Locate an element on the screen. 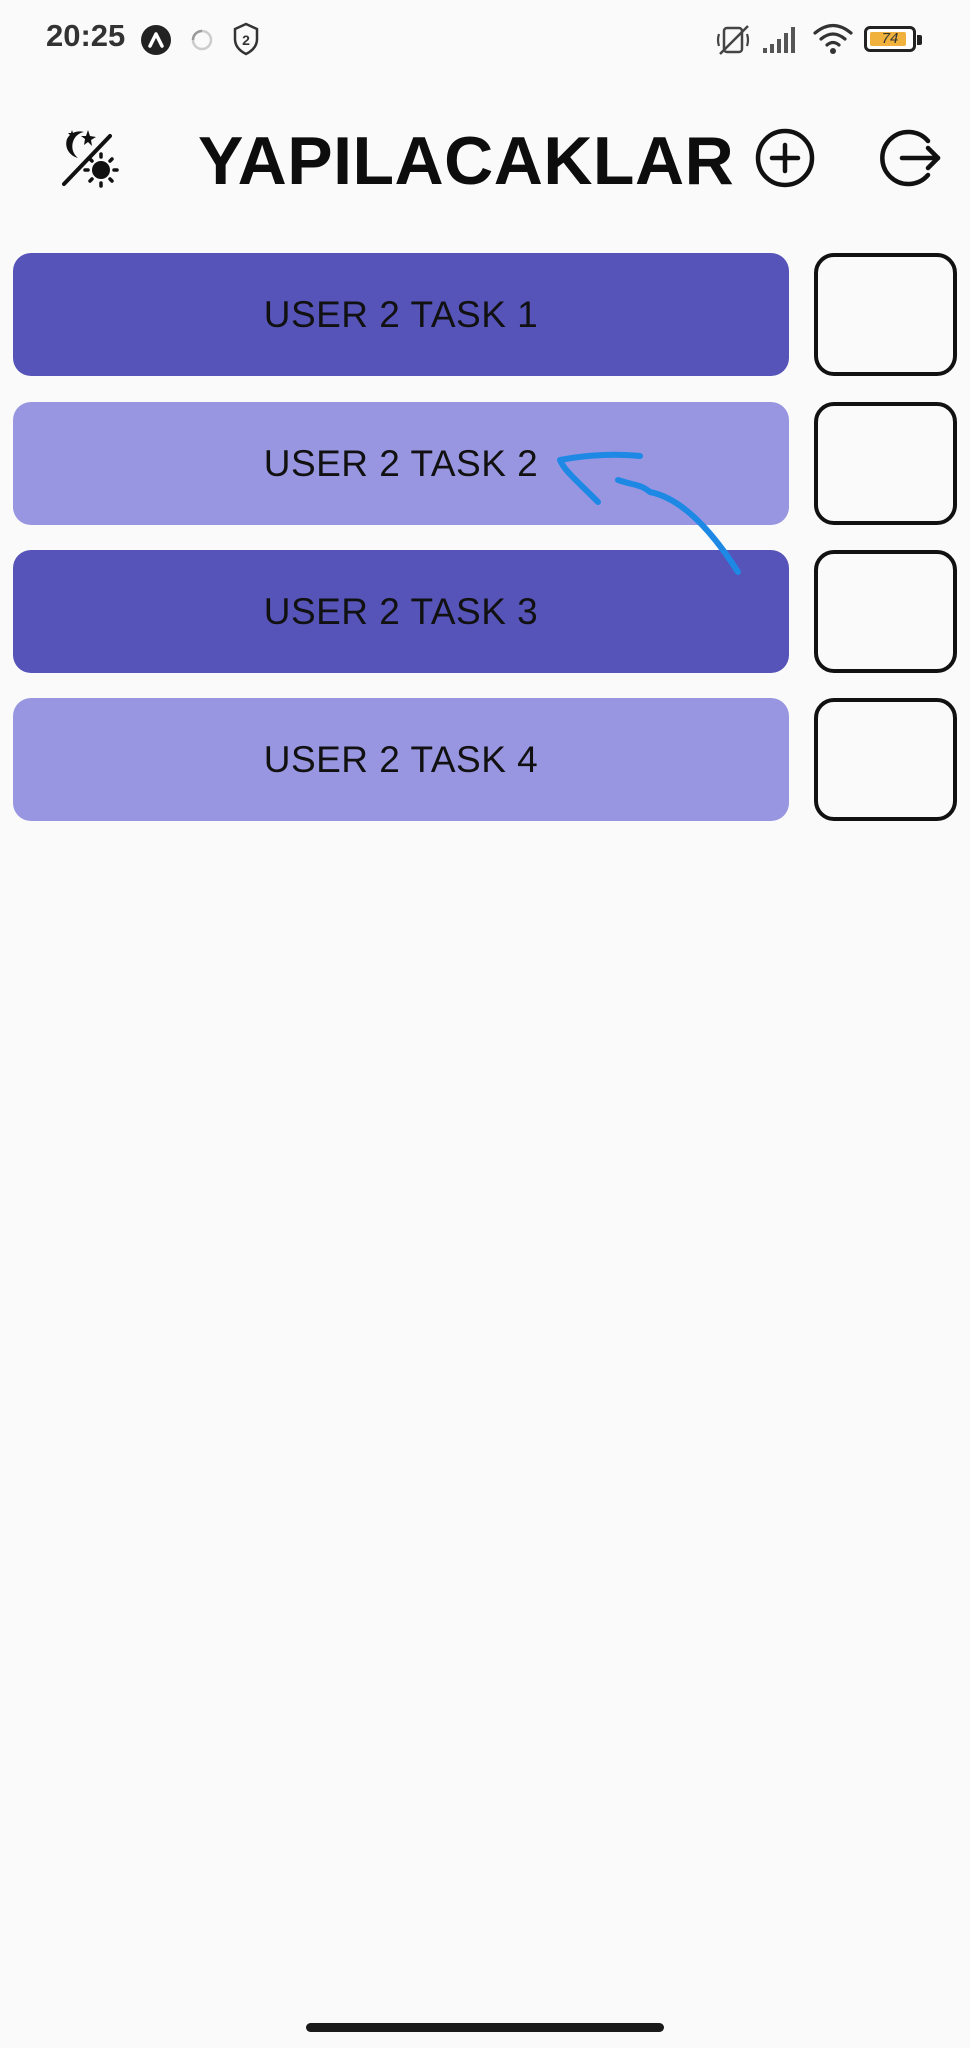 The width and height of the screenshot is (970, 2048). task-label: USER 2 TASK 3 is located at coordinates (401, 611).